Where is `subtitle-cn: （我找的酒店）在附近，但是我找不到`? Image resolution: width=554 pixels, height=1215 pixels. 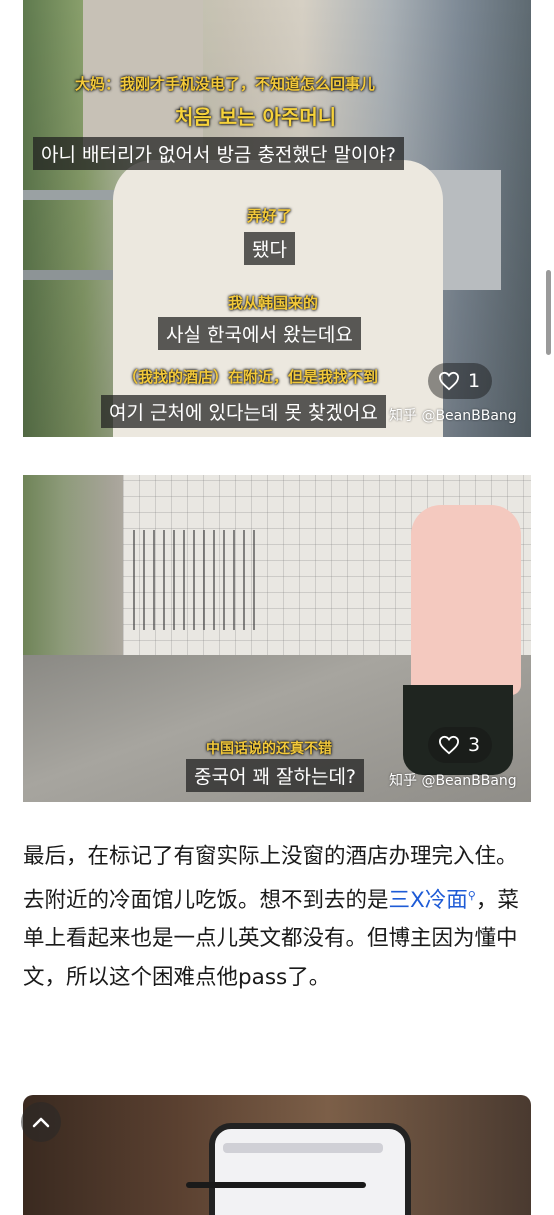
subtitle-cn: （我找的酒店）在附近，但是我找不到 is located at coordinates (251, 377).